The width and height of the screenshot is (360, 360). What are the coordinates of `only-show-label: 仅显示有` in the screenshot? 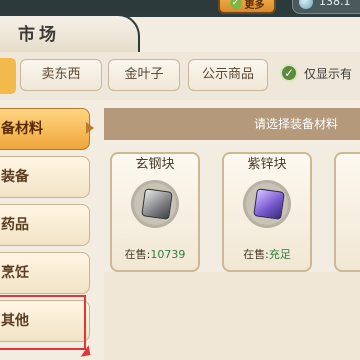 It's located at (328, 74).